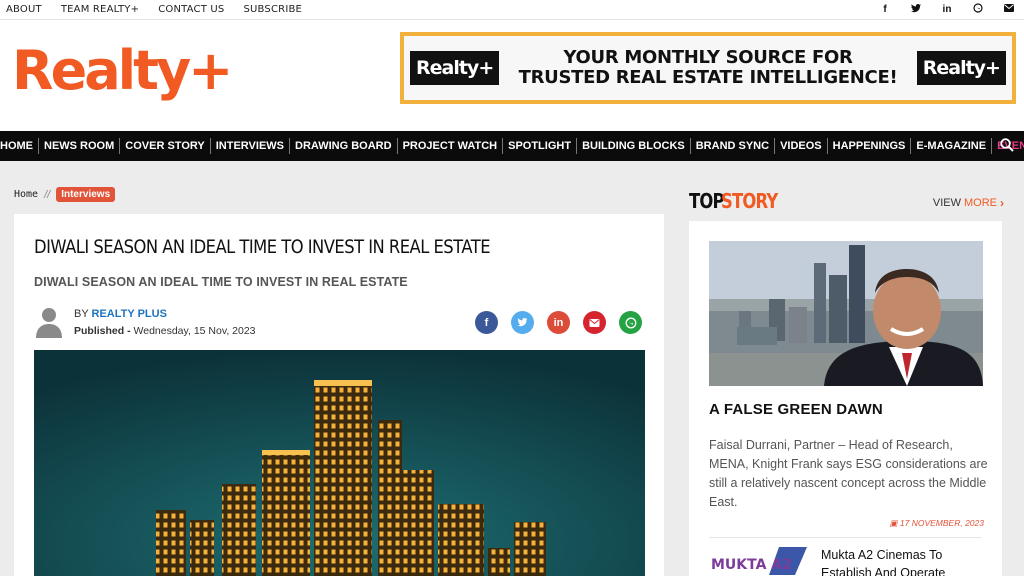 The width and height of the screenshot is (1024, 576). I want to click on top-link-team: TEAM REALTY+, so click(100, 9).